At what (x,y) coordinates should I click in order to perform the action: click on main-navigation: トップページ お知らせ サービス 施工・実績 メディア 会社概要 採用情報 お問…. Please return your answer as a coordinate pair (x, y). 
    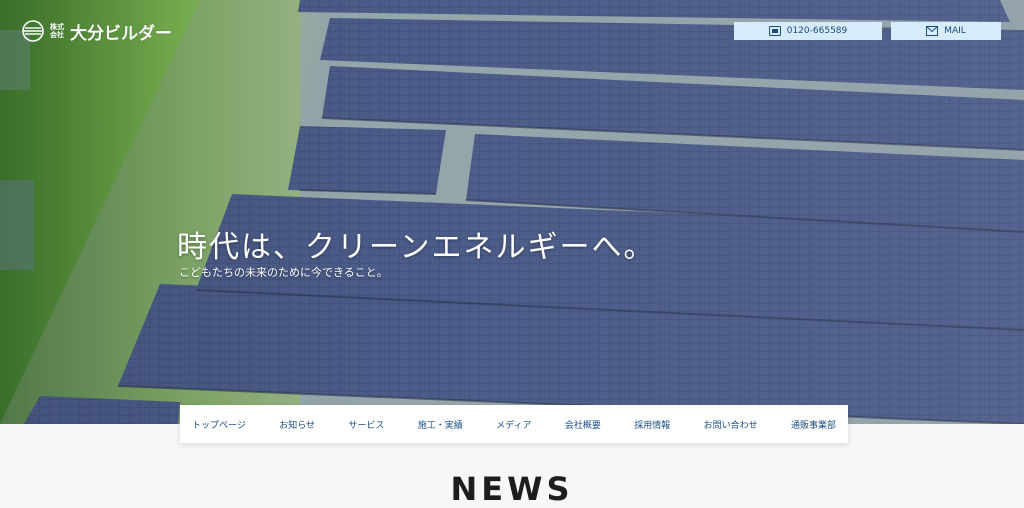
    Looking at the image, I should click on (514, 424).